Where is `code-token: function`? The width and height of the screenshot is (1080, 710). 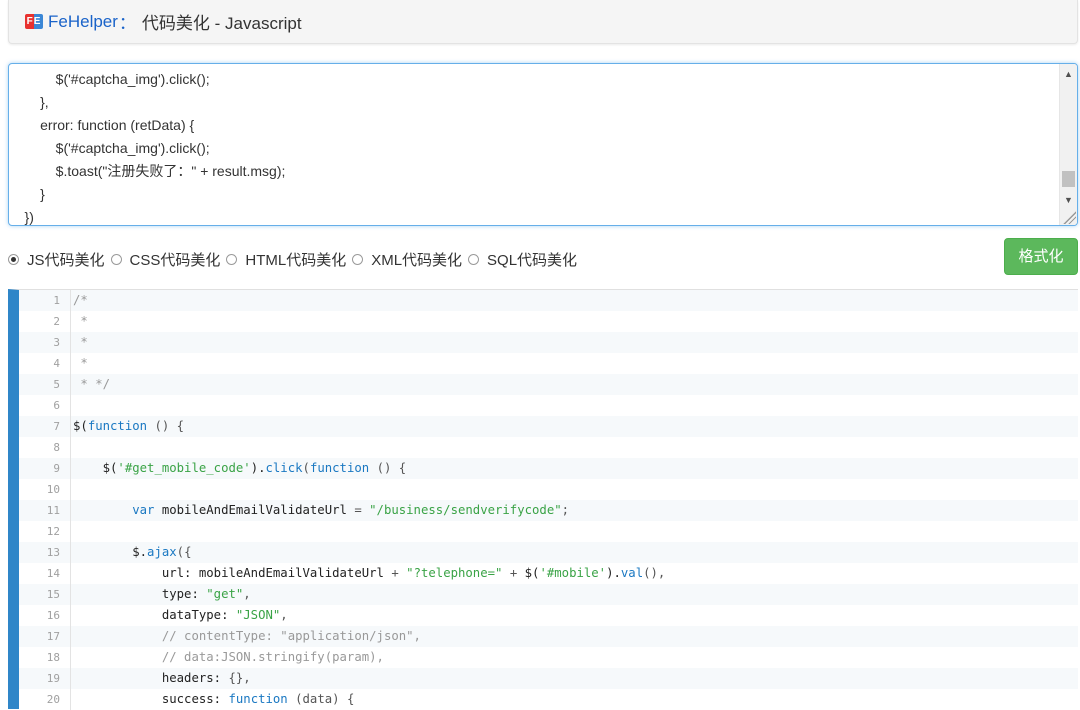
code-token: function is located at coordinates (117, 426).